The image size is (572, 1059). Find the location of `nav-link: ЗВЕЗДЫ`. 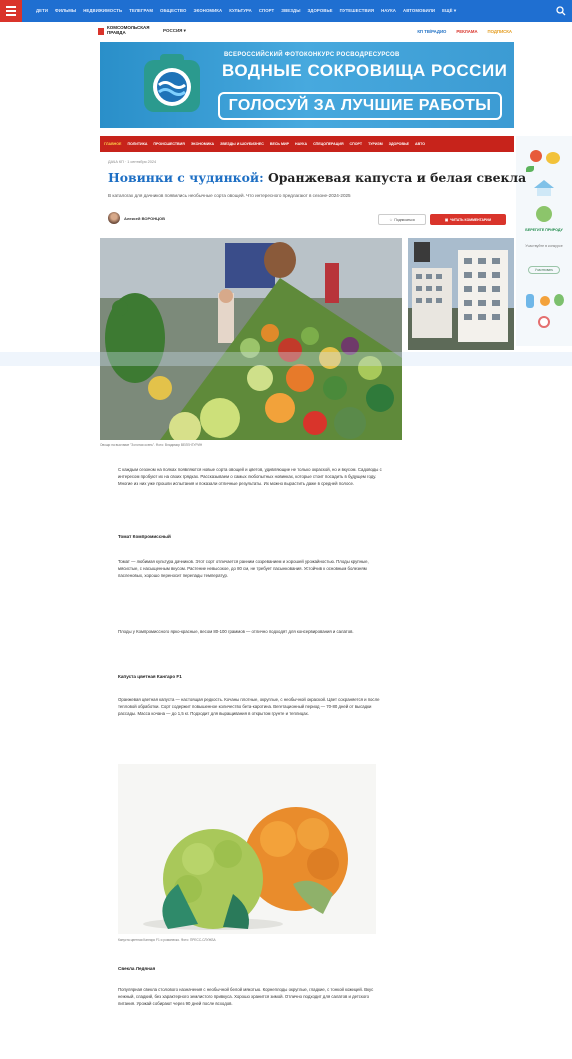

nav-link: ЗВЕЗДЫ is located at coordinates (290, 11).